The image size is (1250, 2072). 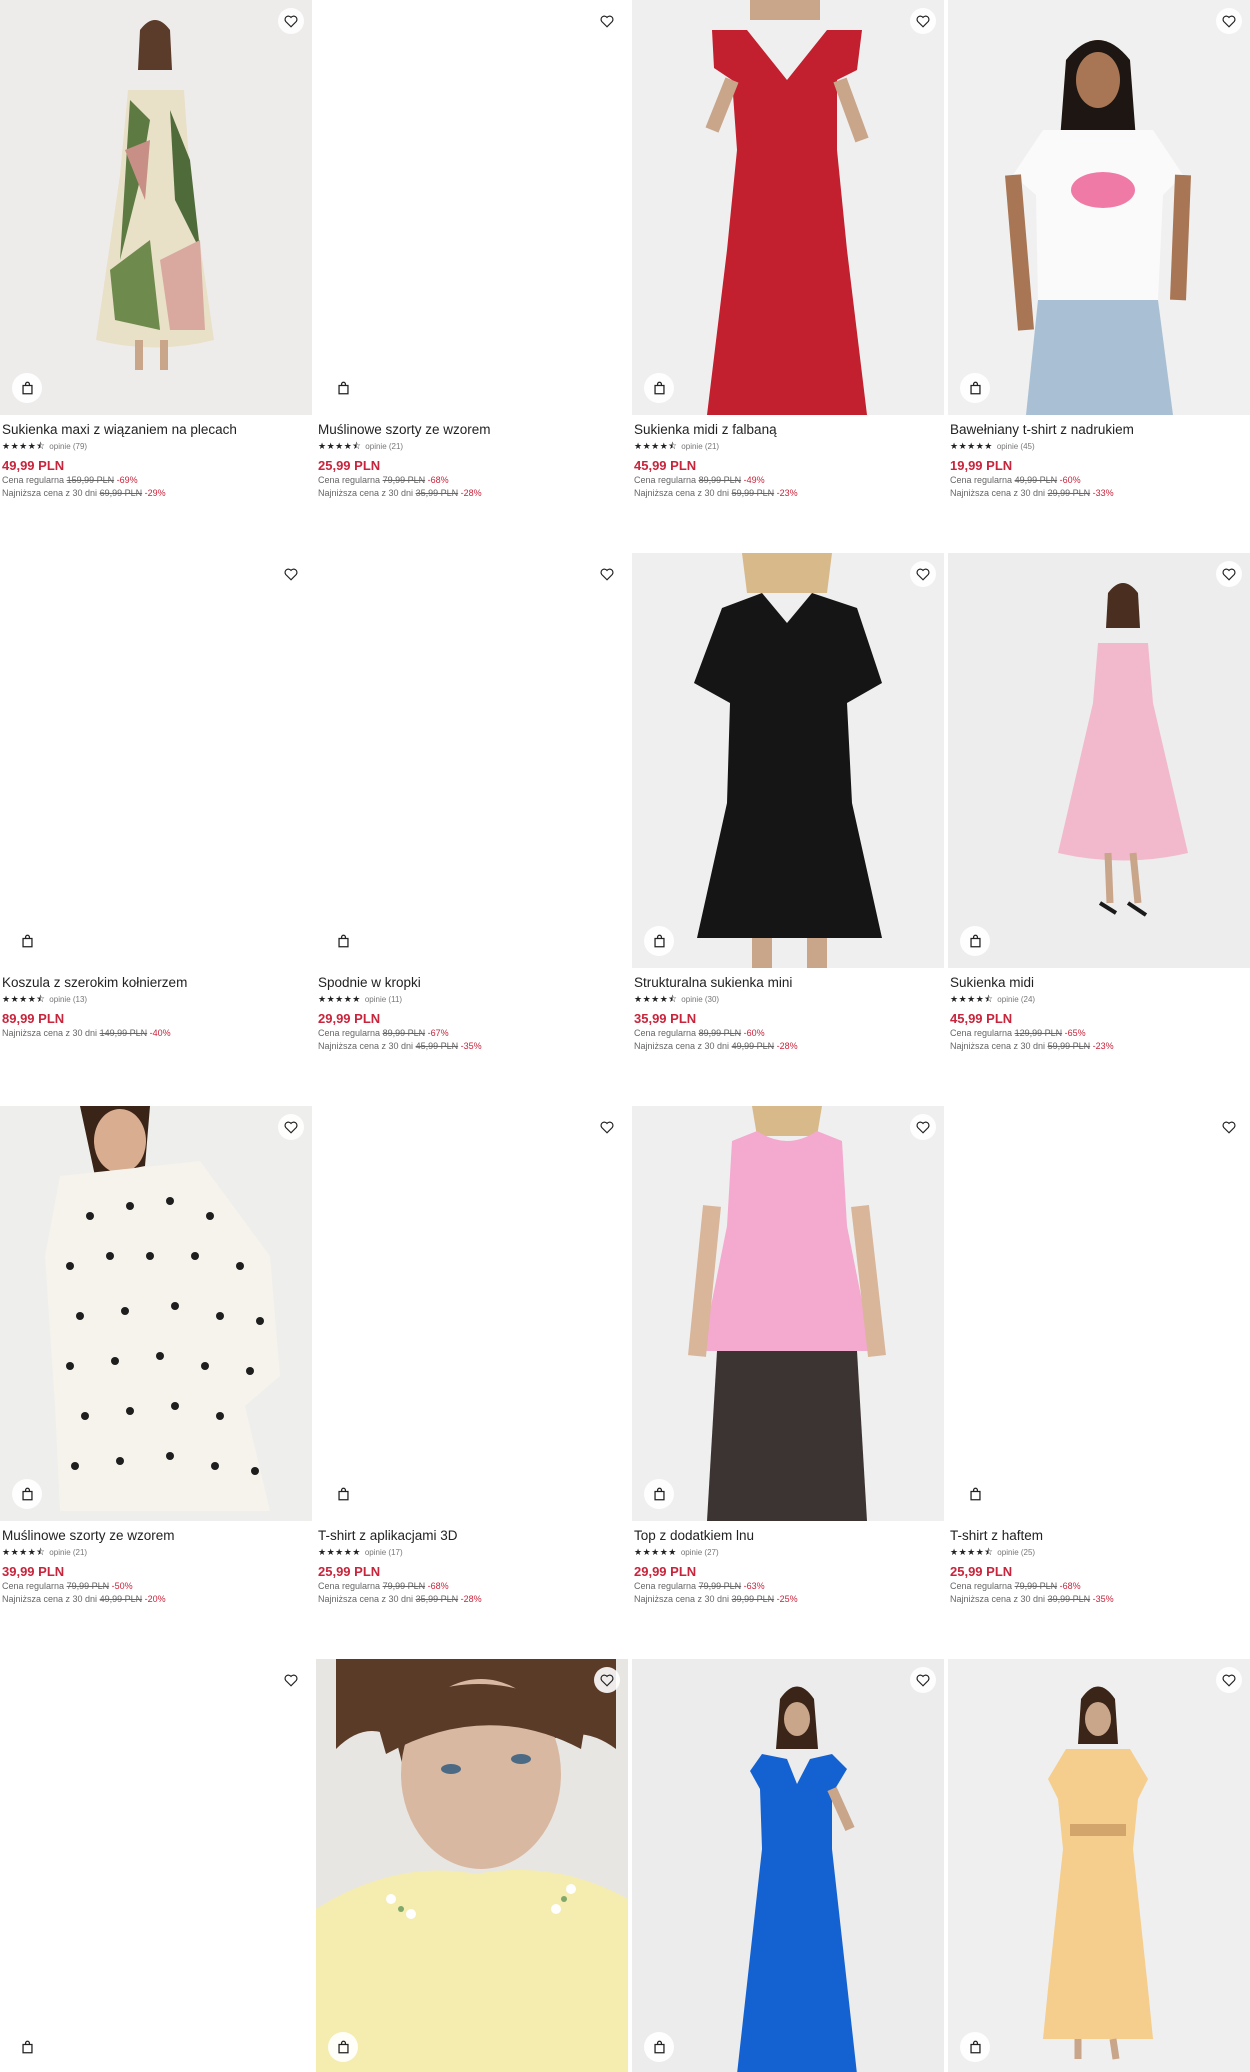 I want to click on product-name: Top z dodatkiem lnu, so click(x=788, y=1535).